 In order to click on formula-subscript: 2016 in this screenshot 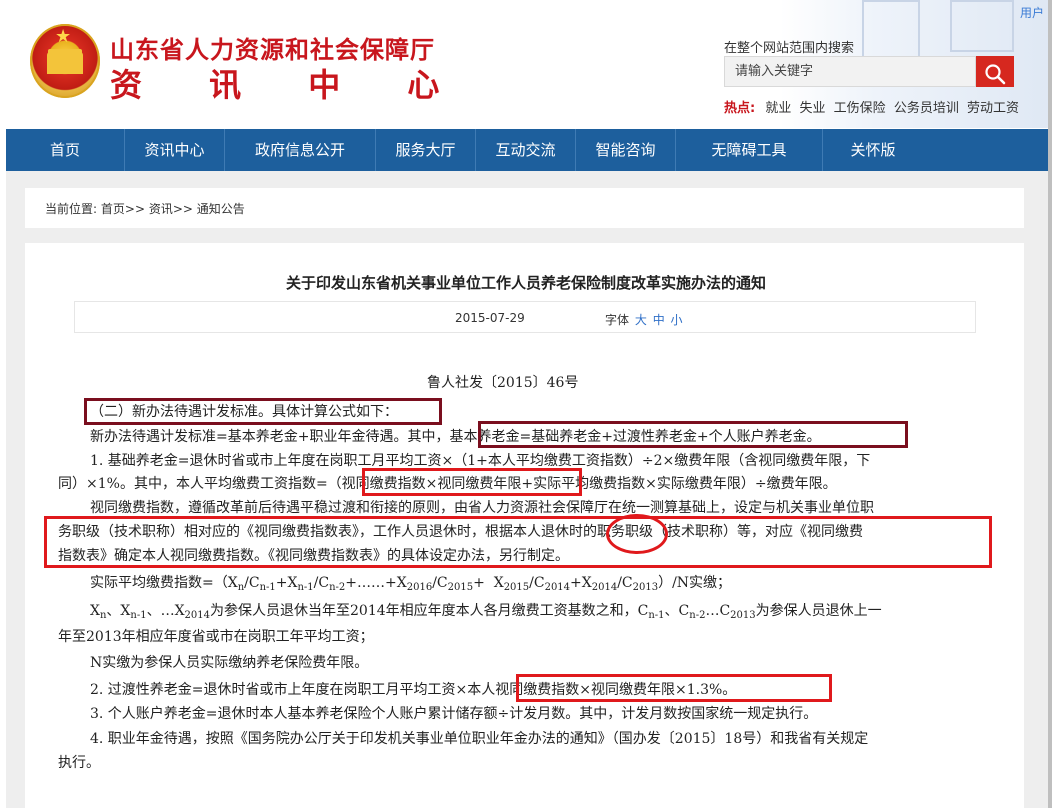, I will do `click(419, 587)`.